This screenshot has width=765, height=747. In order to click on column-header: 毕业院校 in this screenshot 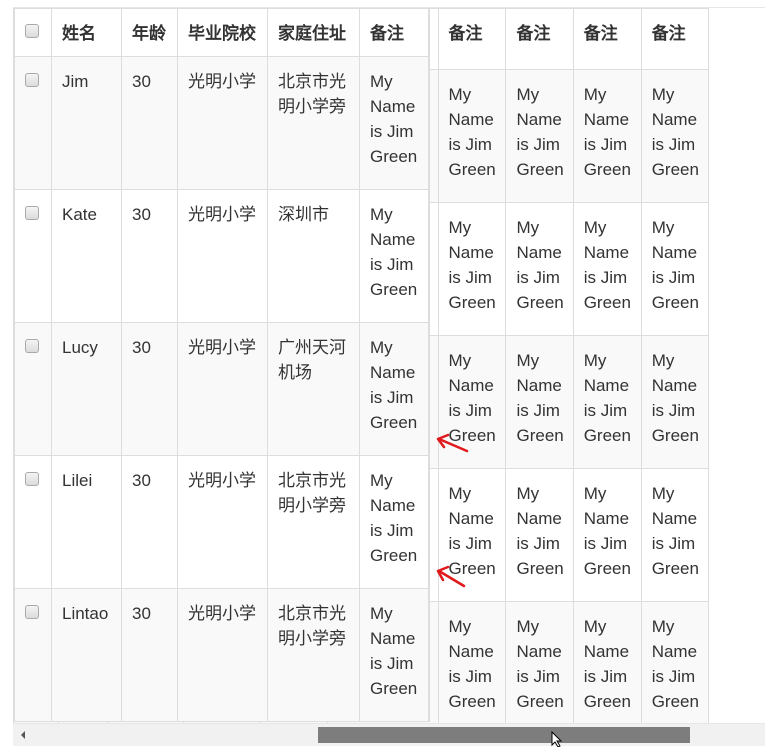, I will do `click(222, 32)`.